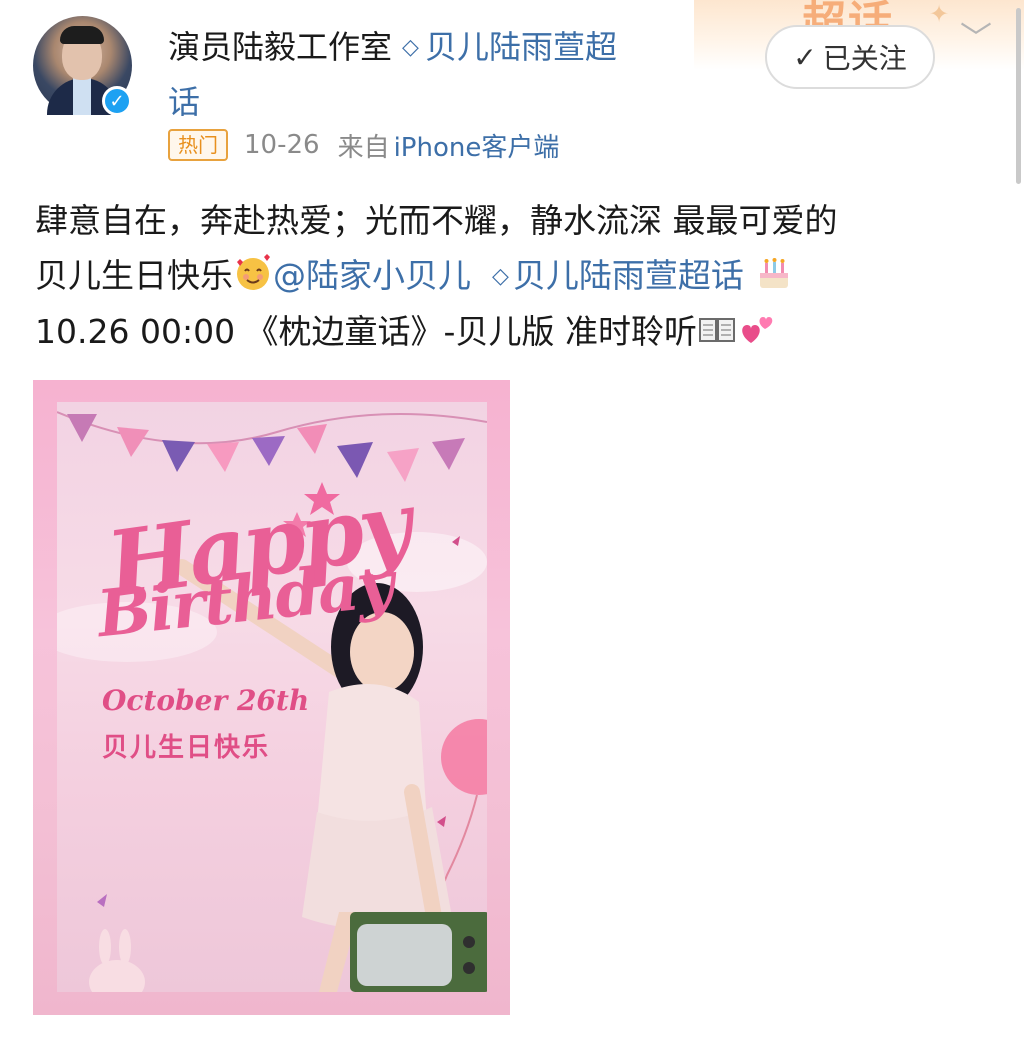 The height and width of the screenshot is (1045, 1024). What do you see at coordinates (280, 47) in the screenshot?
I see `author-name: 演员陆毅工作室` at bounding box center [280, 47].